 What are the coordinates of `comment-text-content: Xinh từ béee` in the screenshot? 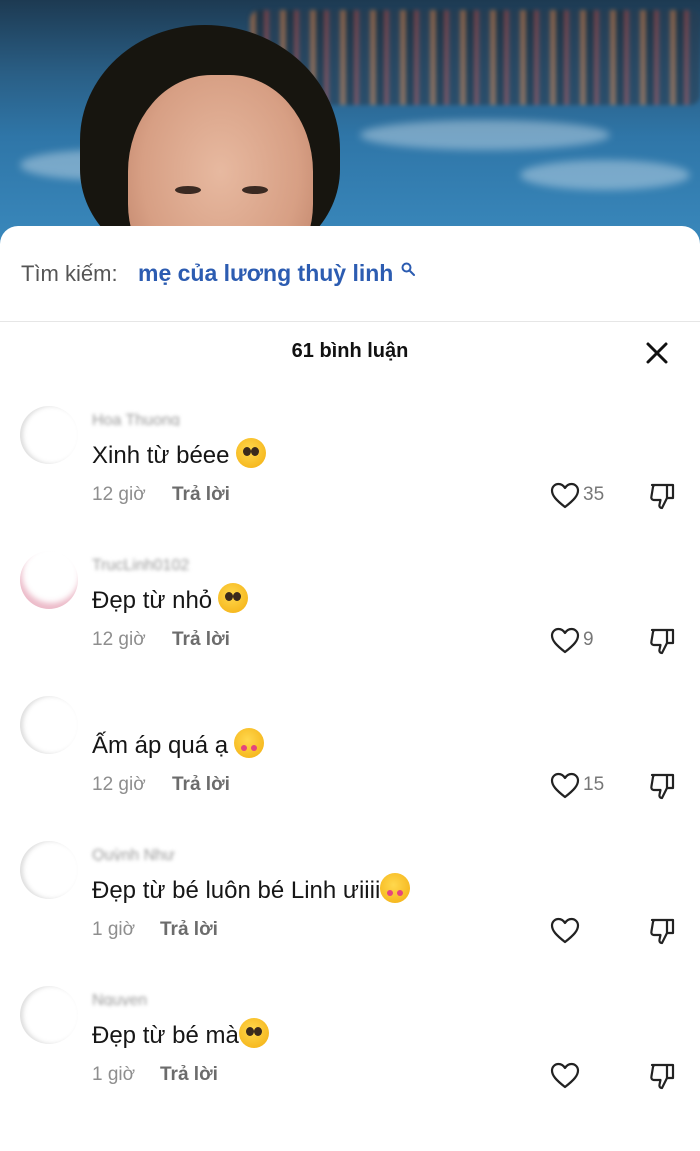 It's located at (161, 455).